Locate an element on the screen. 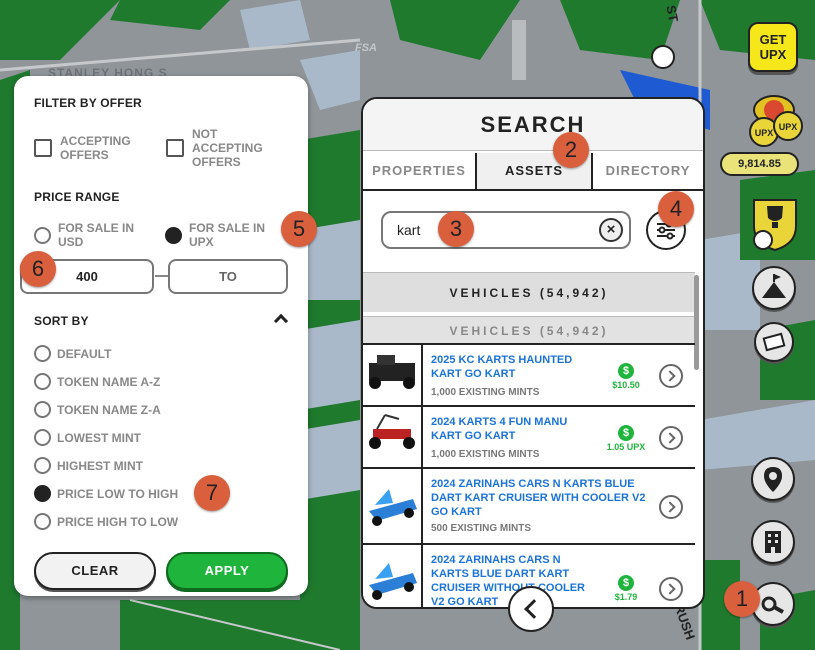 The image size is (815, 650). upx-label: FOR SALE IN UPX is located at coordinates (227, 235).